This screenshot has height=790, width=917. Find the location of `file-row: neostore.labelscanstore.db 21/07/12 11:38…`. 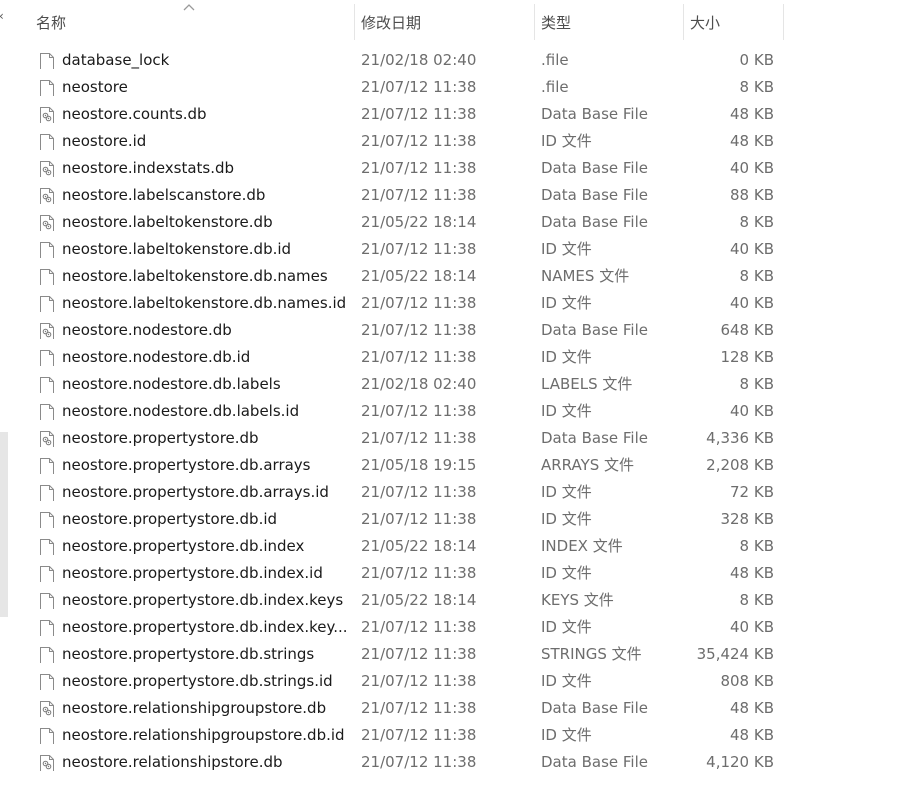

file-row: neostore.labelscanstore.db 21/07/12 11:38… is located at coordinates (458, 195).